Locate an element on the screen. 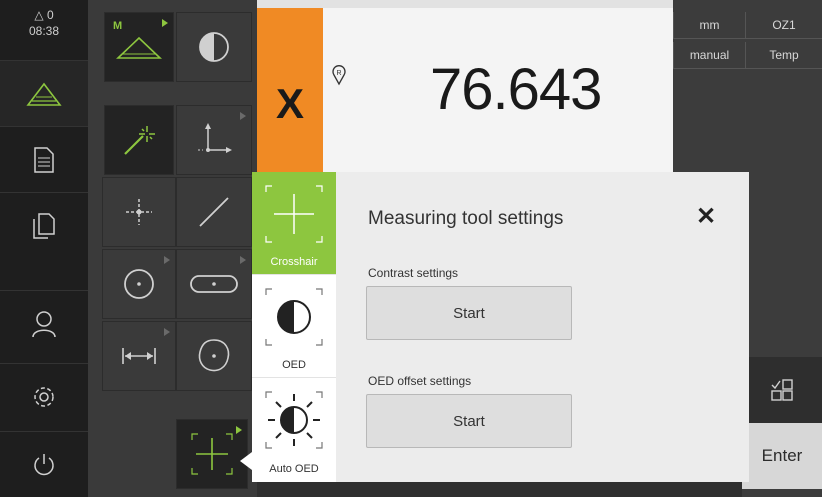 This screenshot has width=822, height=497. status-area: △ 0 08:38 is located at coordinates (44, 30).